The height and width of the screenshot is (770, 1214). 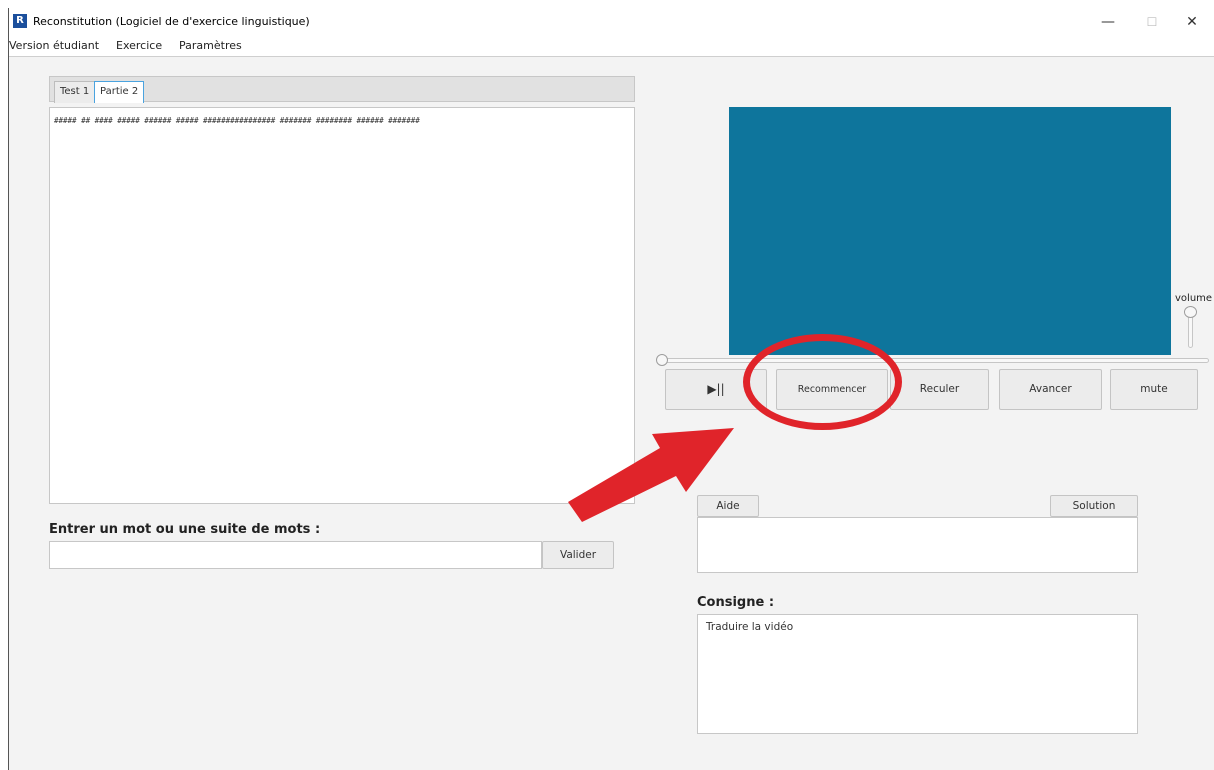 What do you see at coordinates (75, 92) in the screenshot?
I see `tab-test-1: Test 1` at bounding box center [75, 92].